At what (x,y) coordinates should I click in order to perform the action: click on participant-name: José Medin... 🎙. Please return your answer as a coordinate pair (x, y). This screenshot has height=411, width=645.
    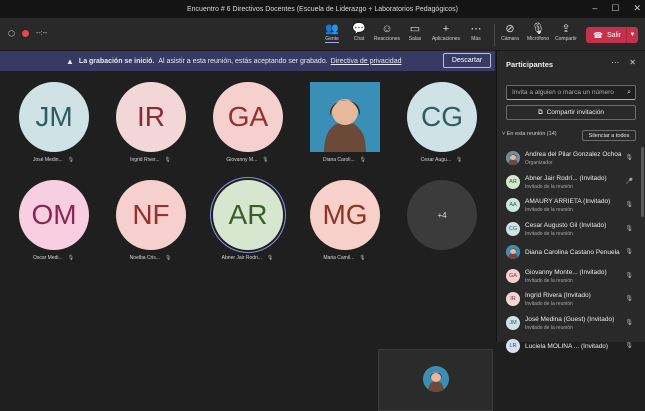
    Looking at the image, I should click on (53, 160).